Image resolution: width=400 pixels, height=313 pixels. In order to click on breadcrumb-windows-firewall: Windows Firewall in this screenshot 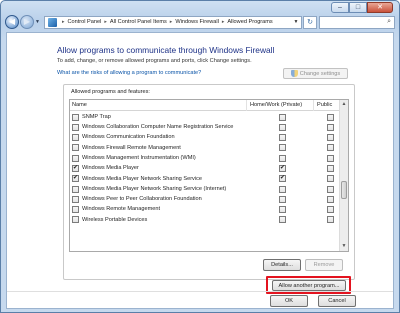, I will do `click(197, 22)`.